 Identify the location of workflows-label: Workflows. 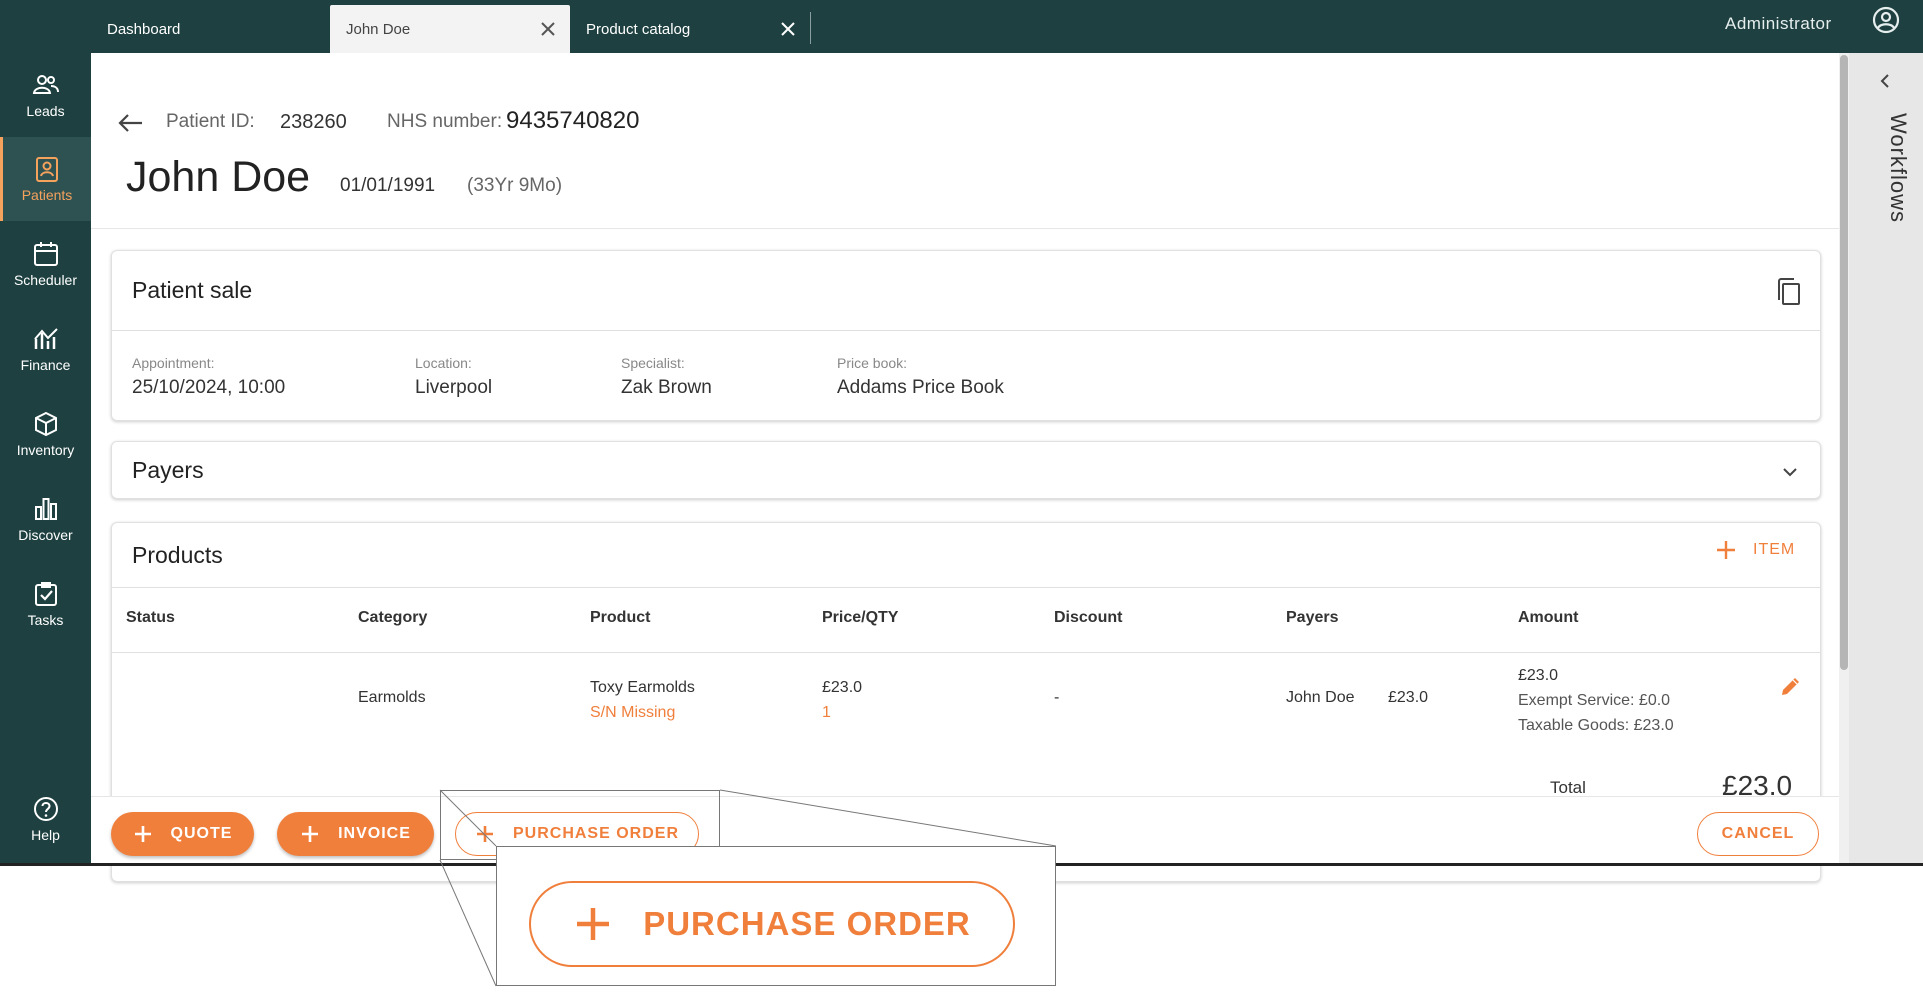
(1898, 168).